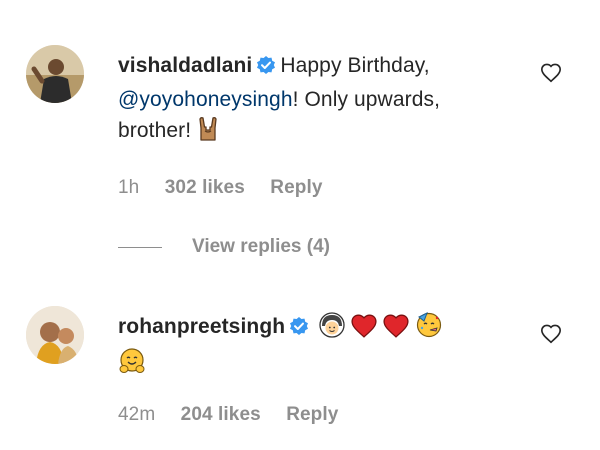  What do you see at coordinates (208, 133) in the screenshot?
I see `horns-emoji-icon` at bounding box center [208, 133].